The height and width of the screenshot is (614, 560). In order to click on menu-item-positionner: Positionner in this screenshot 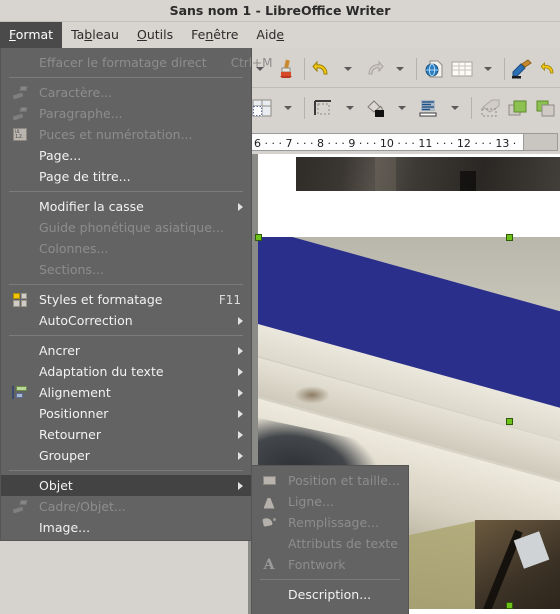, I will do `click(126, 413)`.